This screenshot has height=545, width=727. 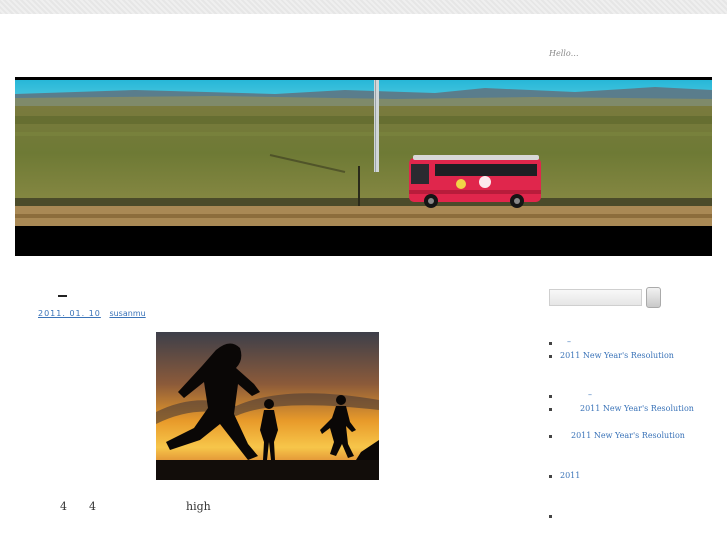 I want to click on post-meta: 2011. 01. 10 susanmu, so click(x=92, y=313).